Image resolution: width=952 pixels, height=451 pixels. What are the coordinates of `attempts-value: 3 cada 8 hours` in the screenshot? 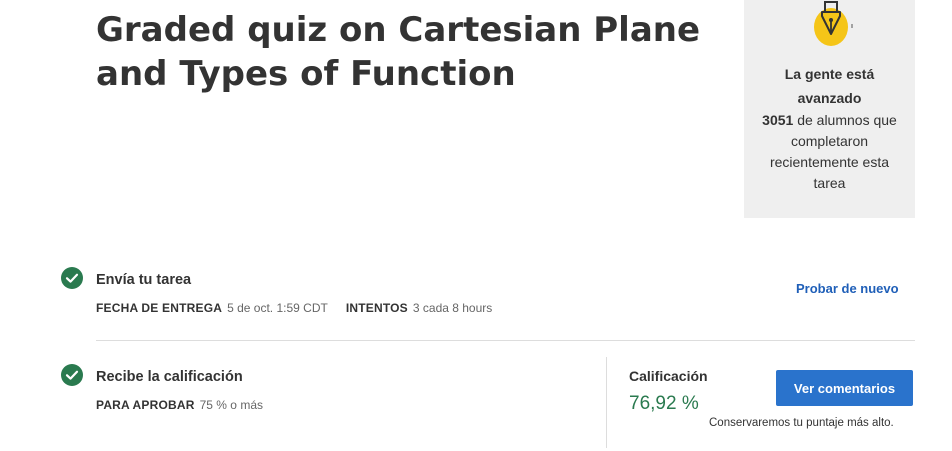 It's located at (452, 308).